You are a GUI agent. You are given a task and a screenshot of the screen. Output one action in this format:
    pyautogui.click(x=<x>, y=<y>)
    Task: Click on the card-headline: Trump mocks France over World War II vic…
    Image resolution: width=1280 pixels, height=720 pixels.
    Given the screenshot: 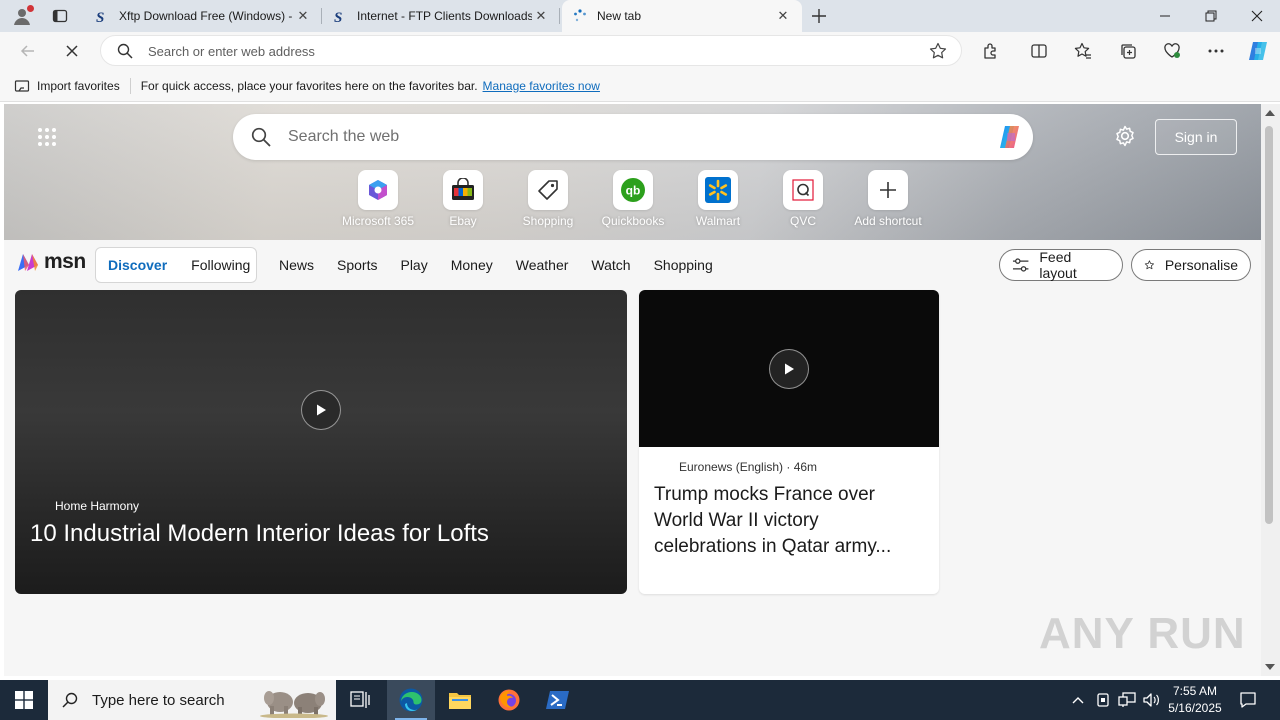 What is the action you would take?
    pyautogui.click(x=790, y=521)
    